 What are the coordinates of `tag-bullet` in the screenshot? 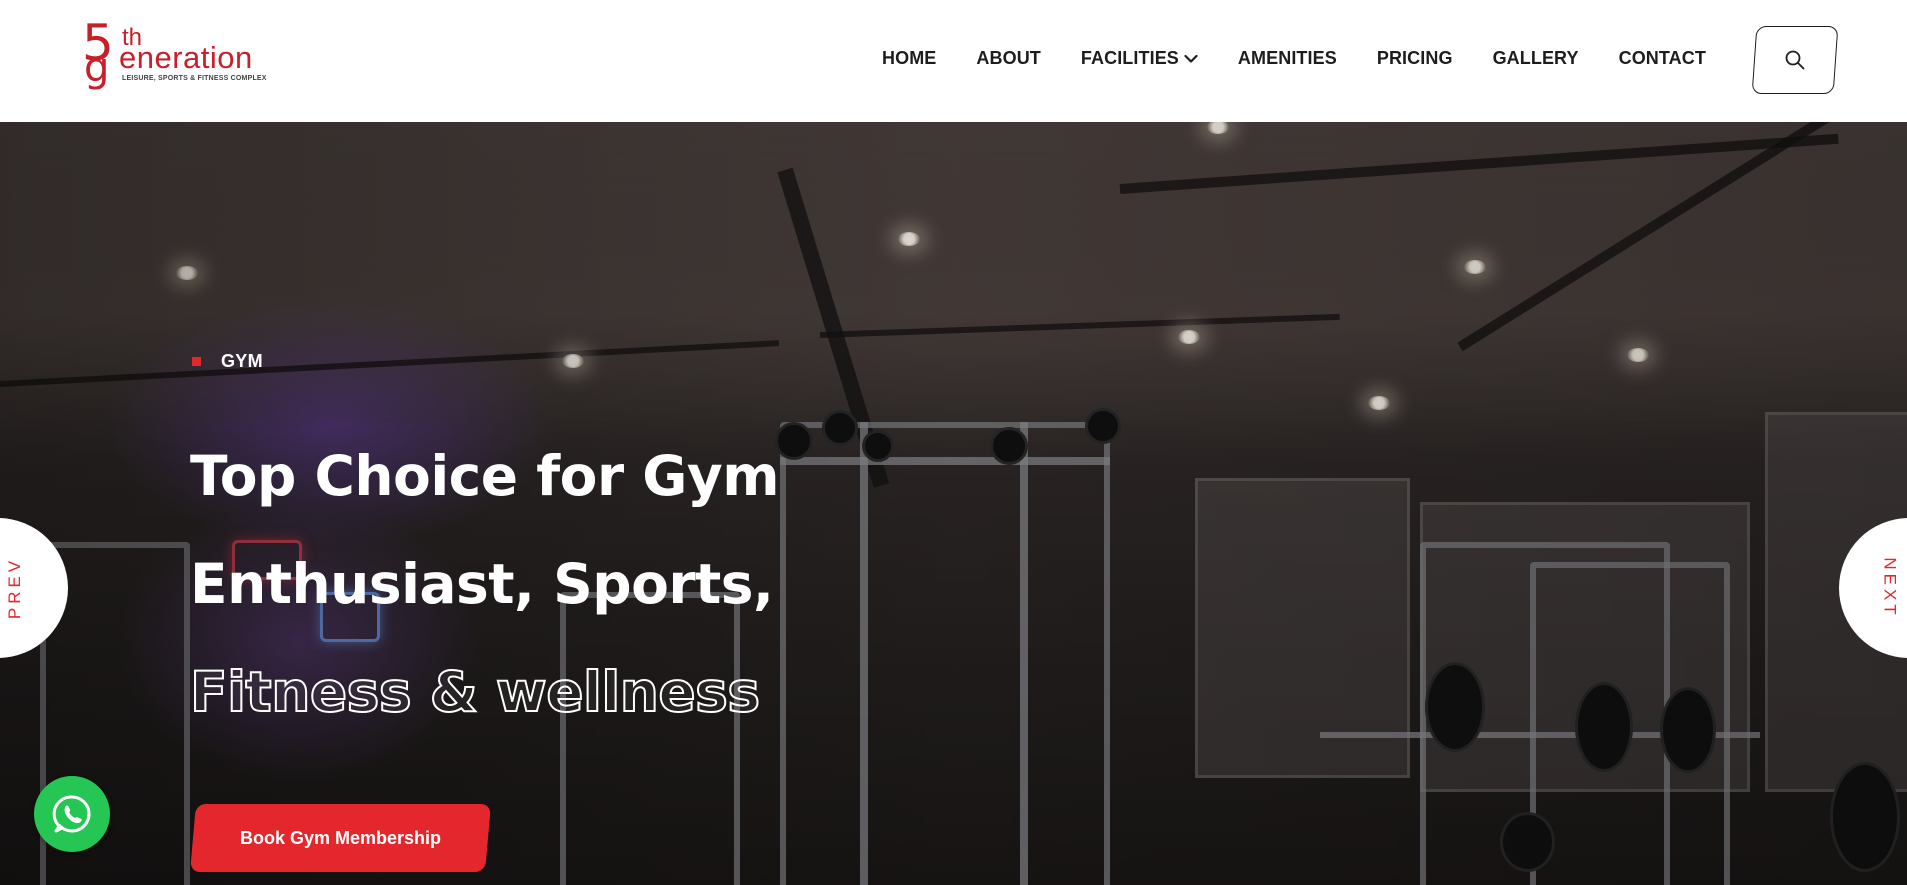 It's located at (196, 361).